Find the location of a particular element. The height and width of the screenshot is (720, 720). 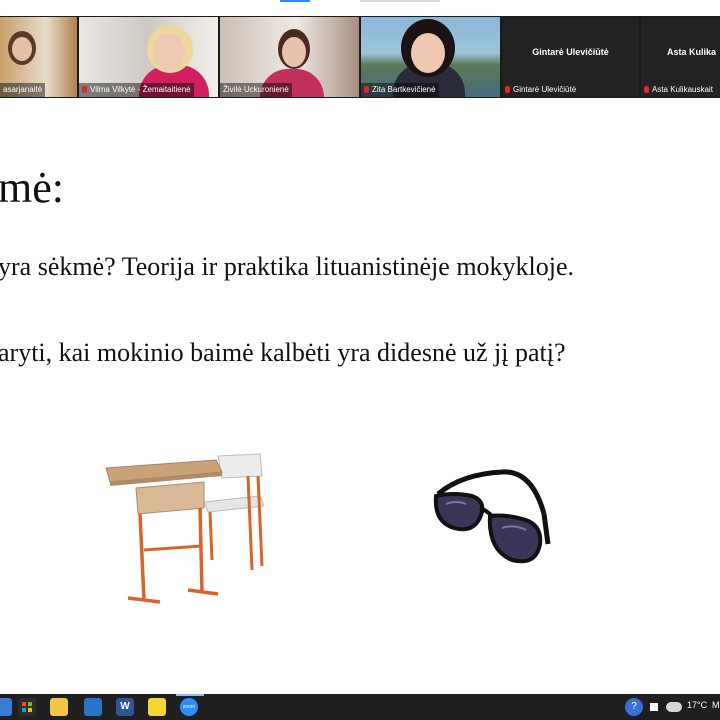

participant-tile-video-off: Asta Kulika Asta Kulikauskait is located at coordinates (680, 57).